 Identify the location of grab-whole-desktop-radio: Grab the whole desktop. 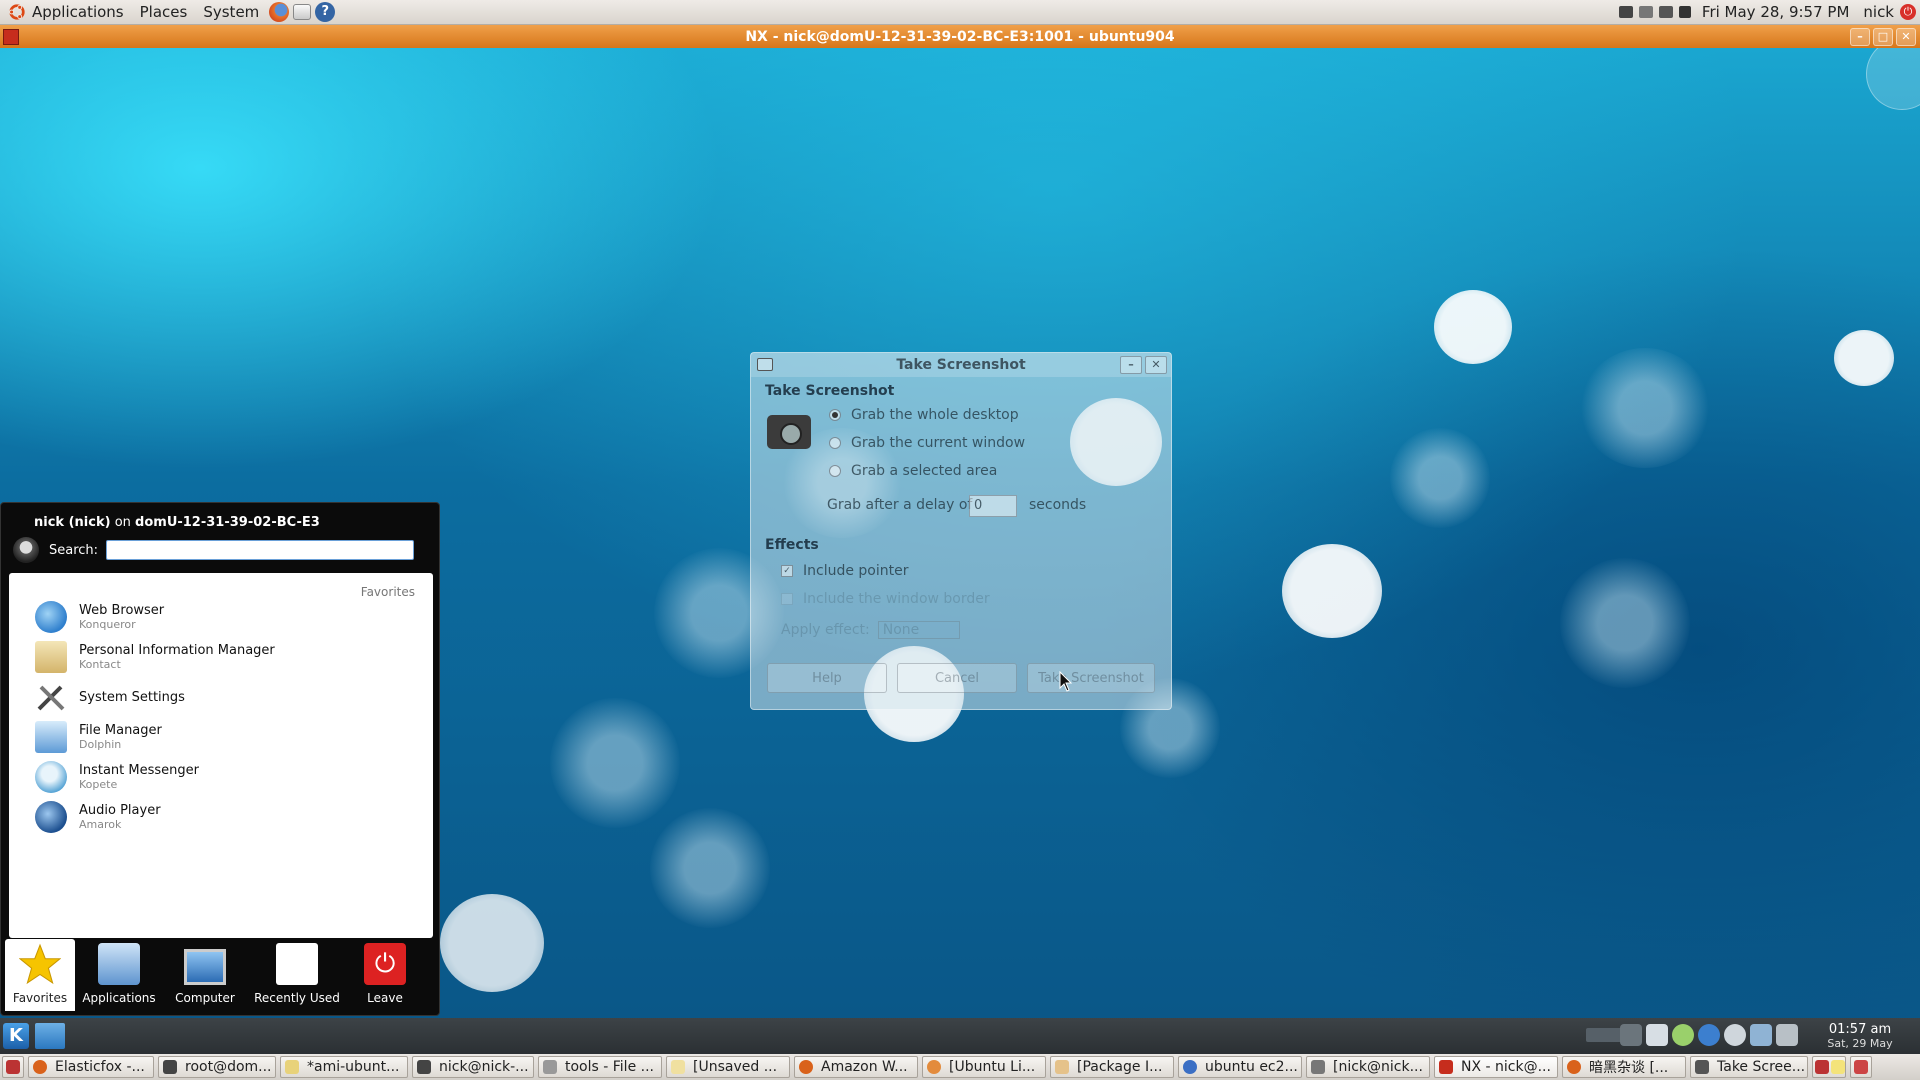
(924, 415).